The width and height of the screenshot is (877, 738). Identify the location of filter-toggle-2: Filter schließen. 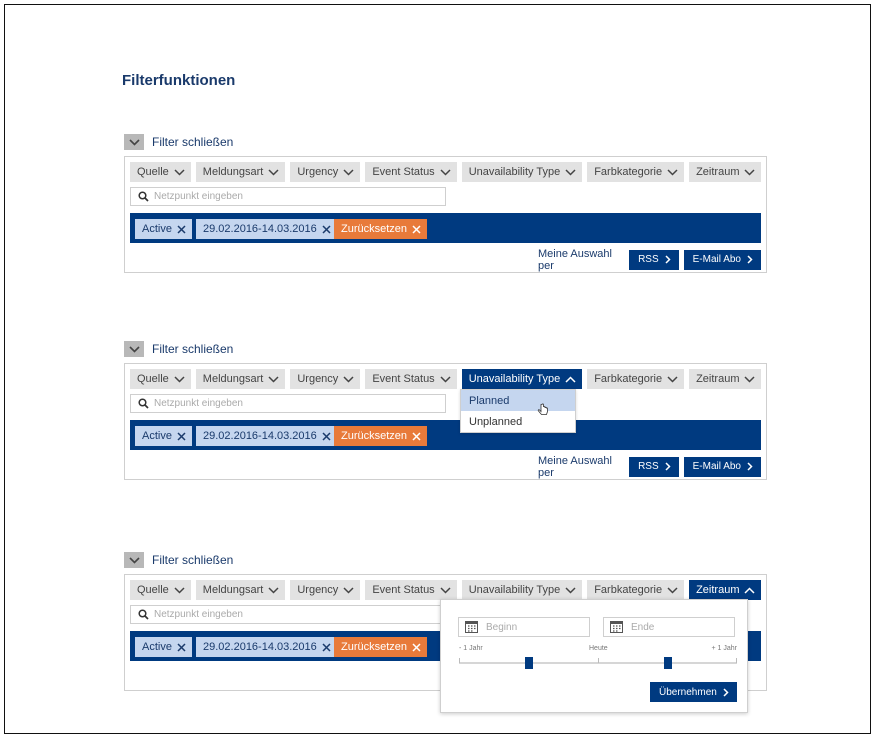
(178, 349).